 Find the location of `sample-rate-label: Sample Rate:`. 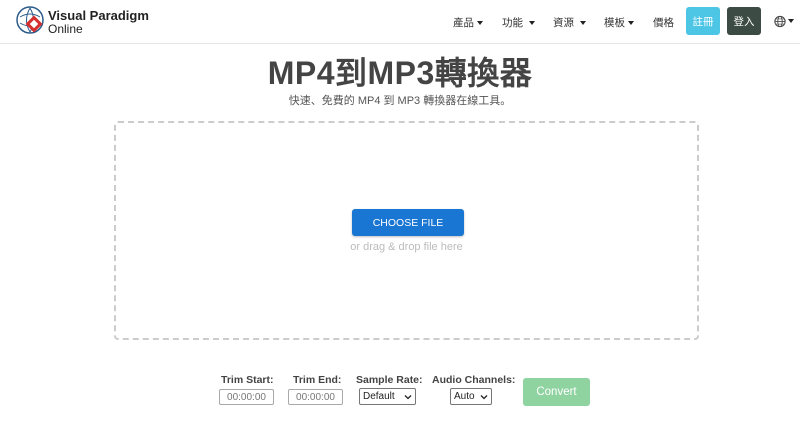

sample-rate-label: Sample Rate: is located at coordinates (389, 380).